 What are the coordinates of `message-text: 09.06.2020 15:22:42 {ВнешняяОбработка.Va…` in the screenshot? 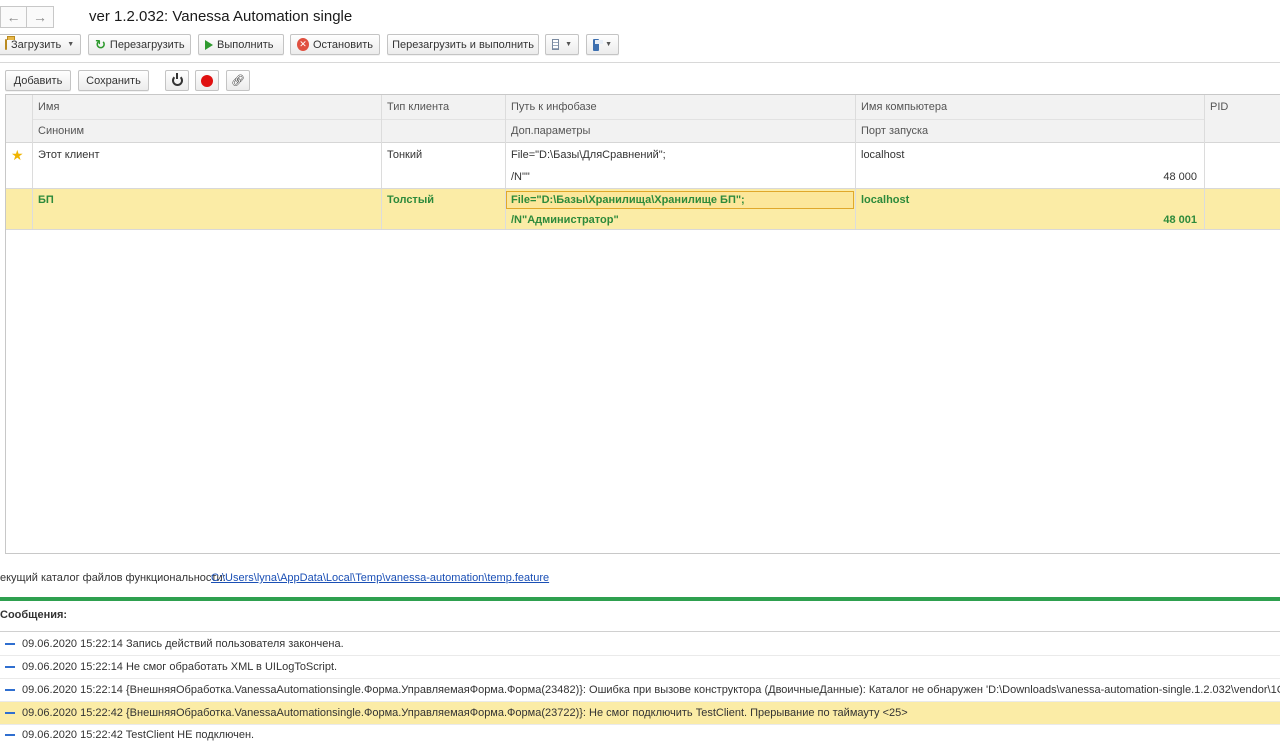 It's located at (465, 713).